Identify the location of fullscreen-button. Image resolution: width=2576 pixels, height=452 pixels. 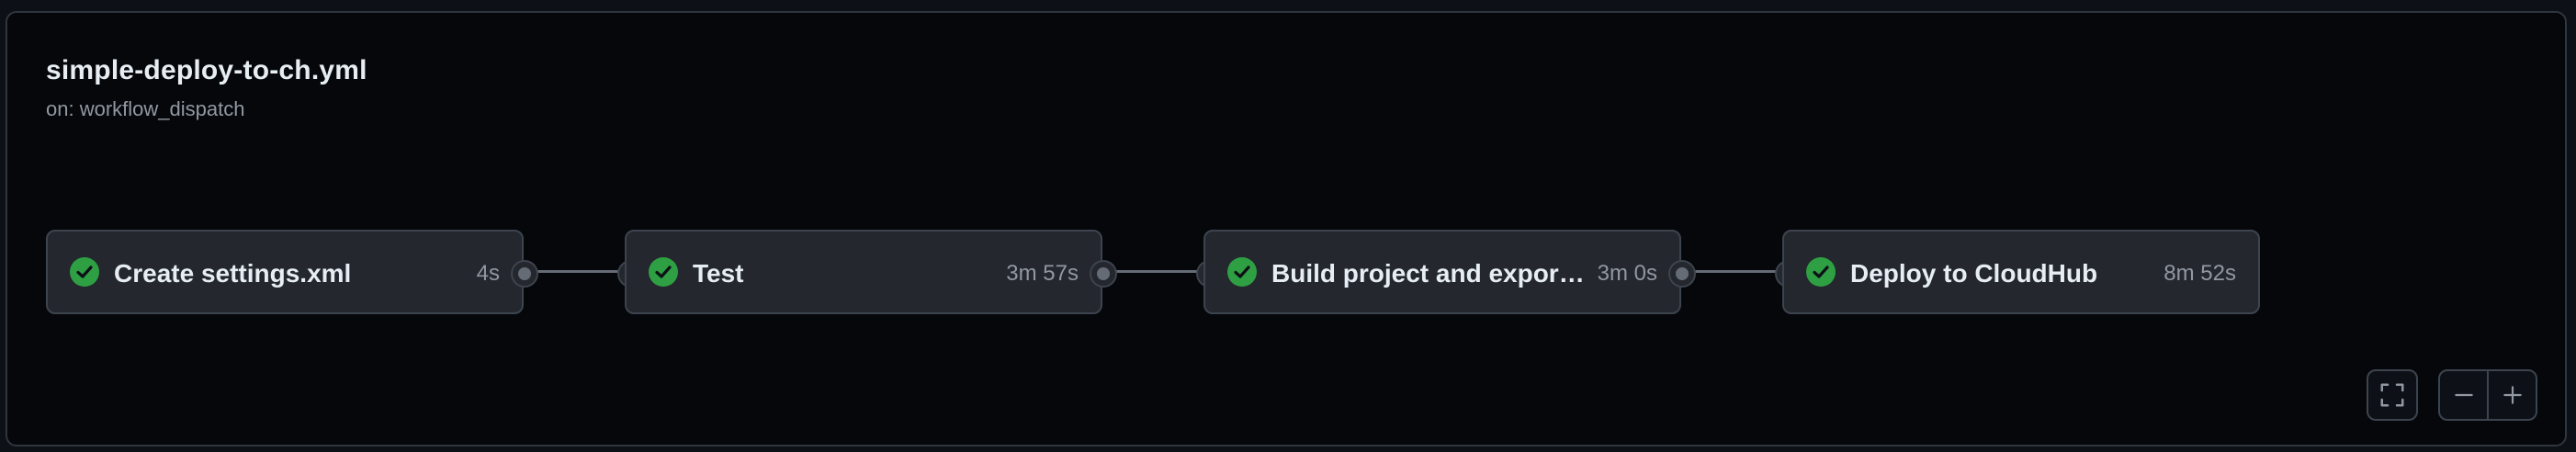
(2392, 395).